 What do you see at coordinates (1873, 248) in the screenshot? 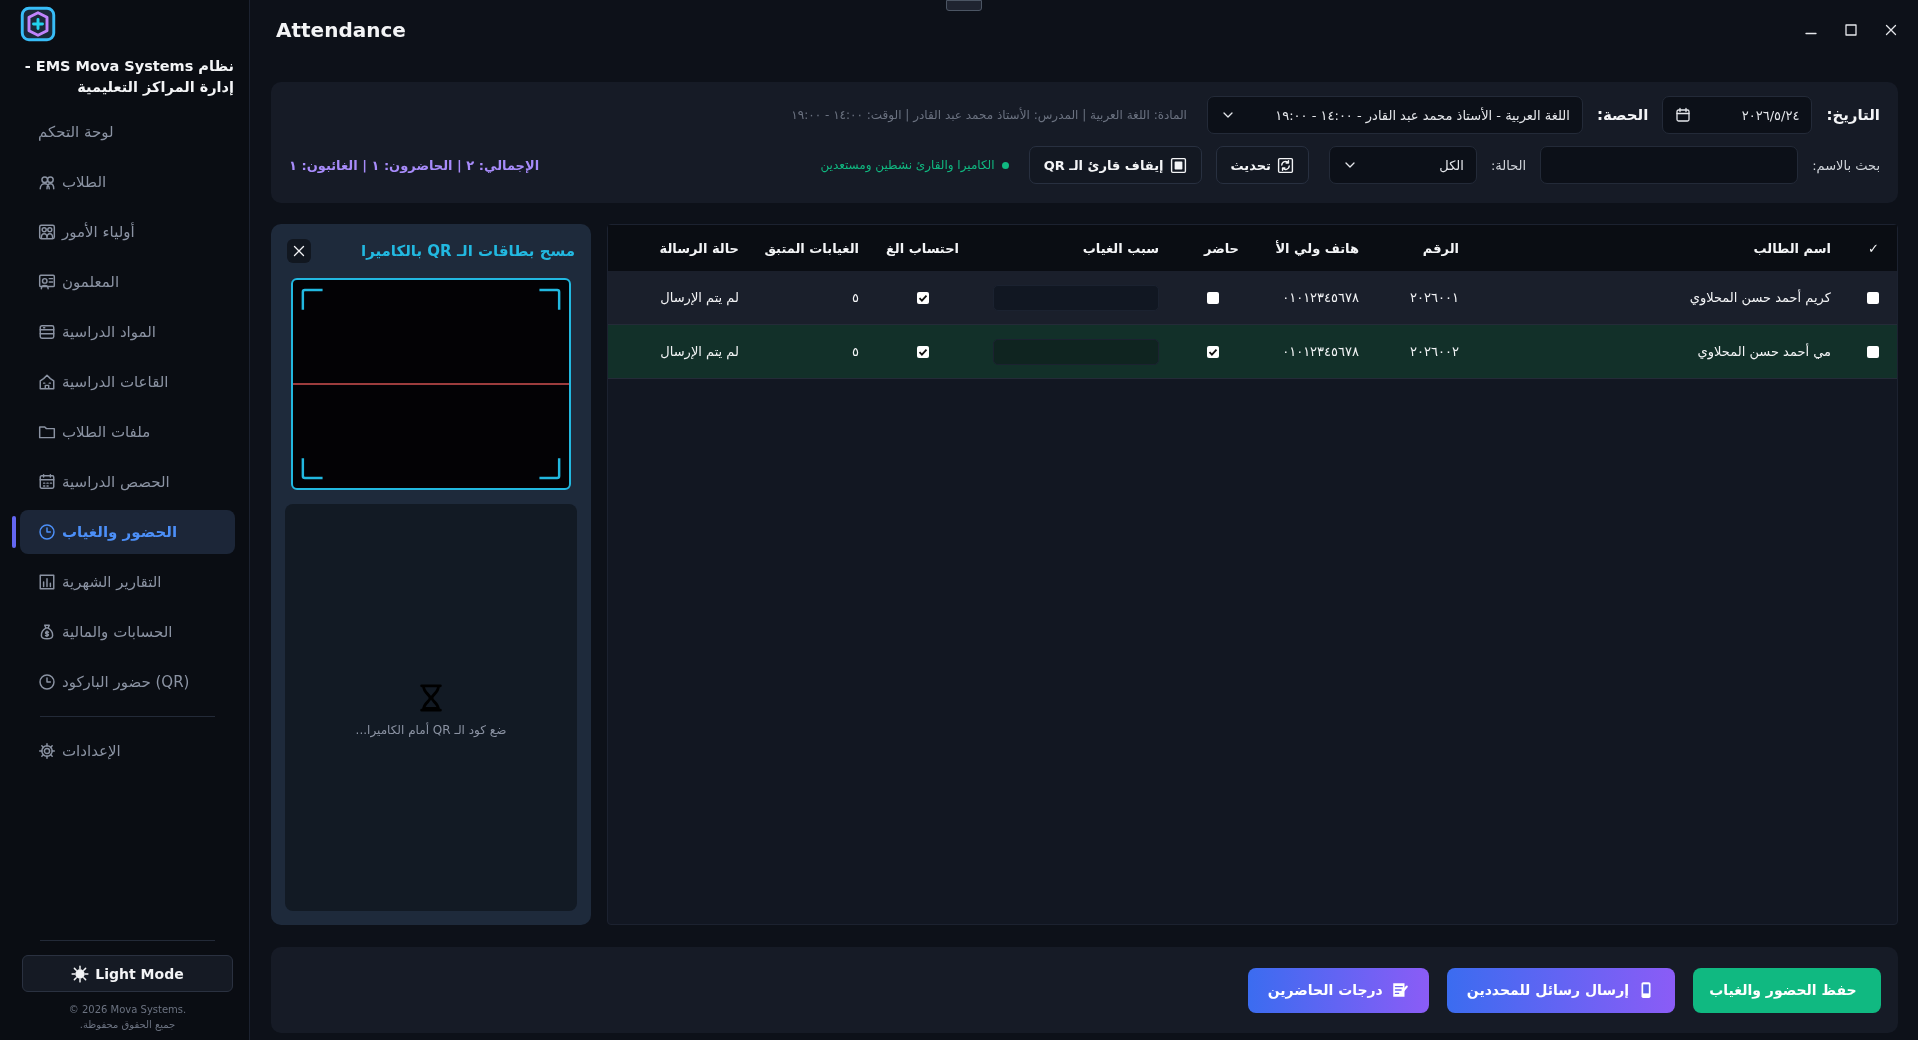
I see `column-header: ✓` at bounding box center [1873, 248].